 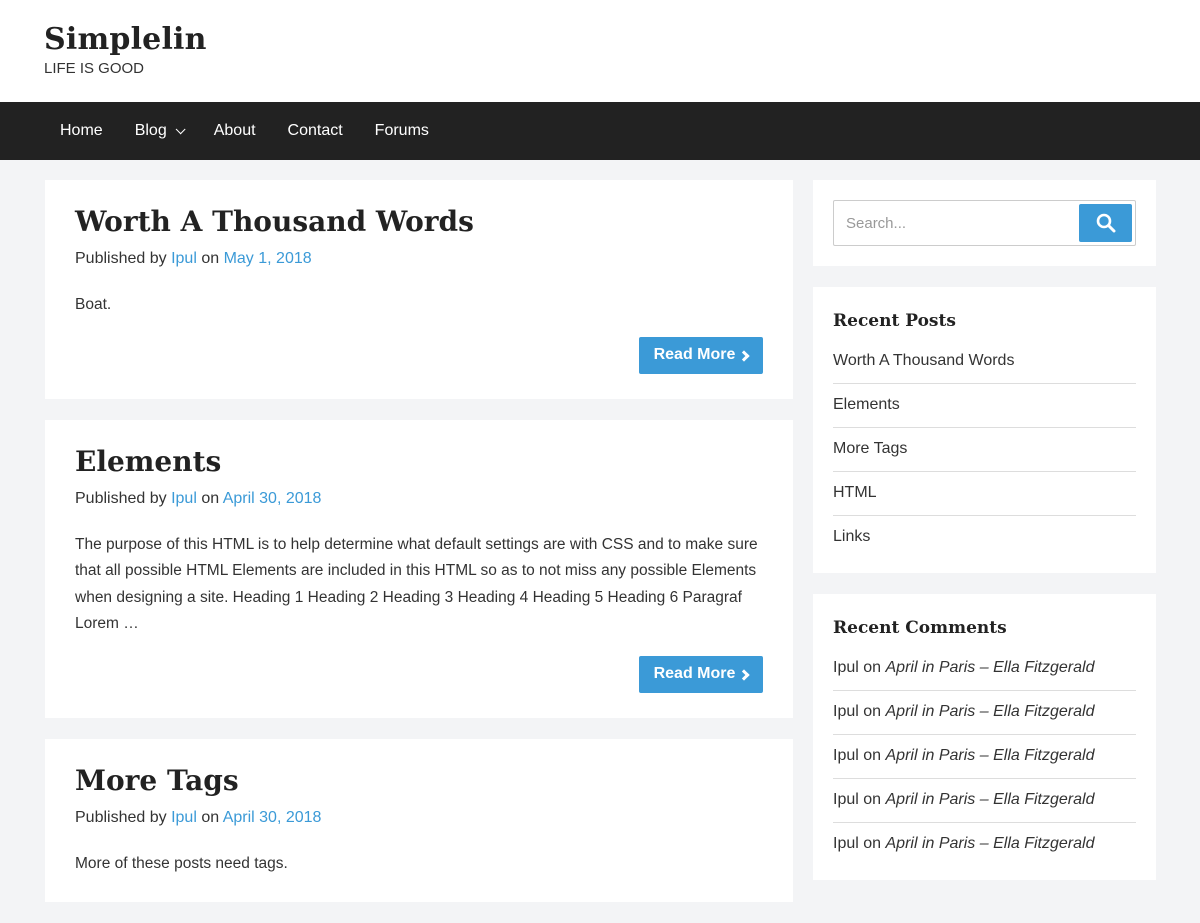 What do you see at coordinates (180, 128) in the screenshot?
I see `chevron-down-icon` at bounding box center [180, 128].